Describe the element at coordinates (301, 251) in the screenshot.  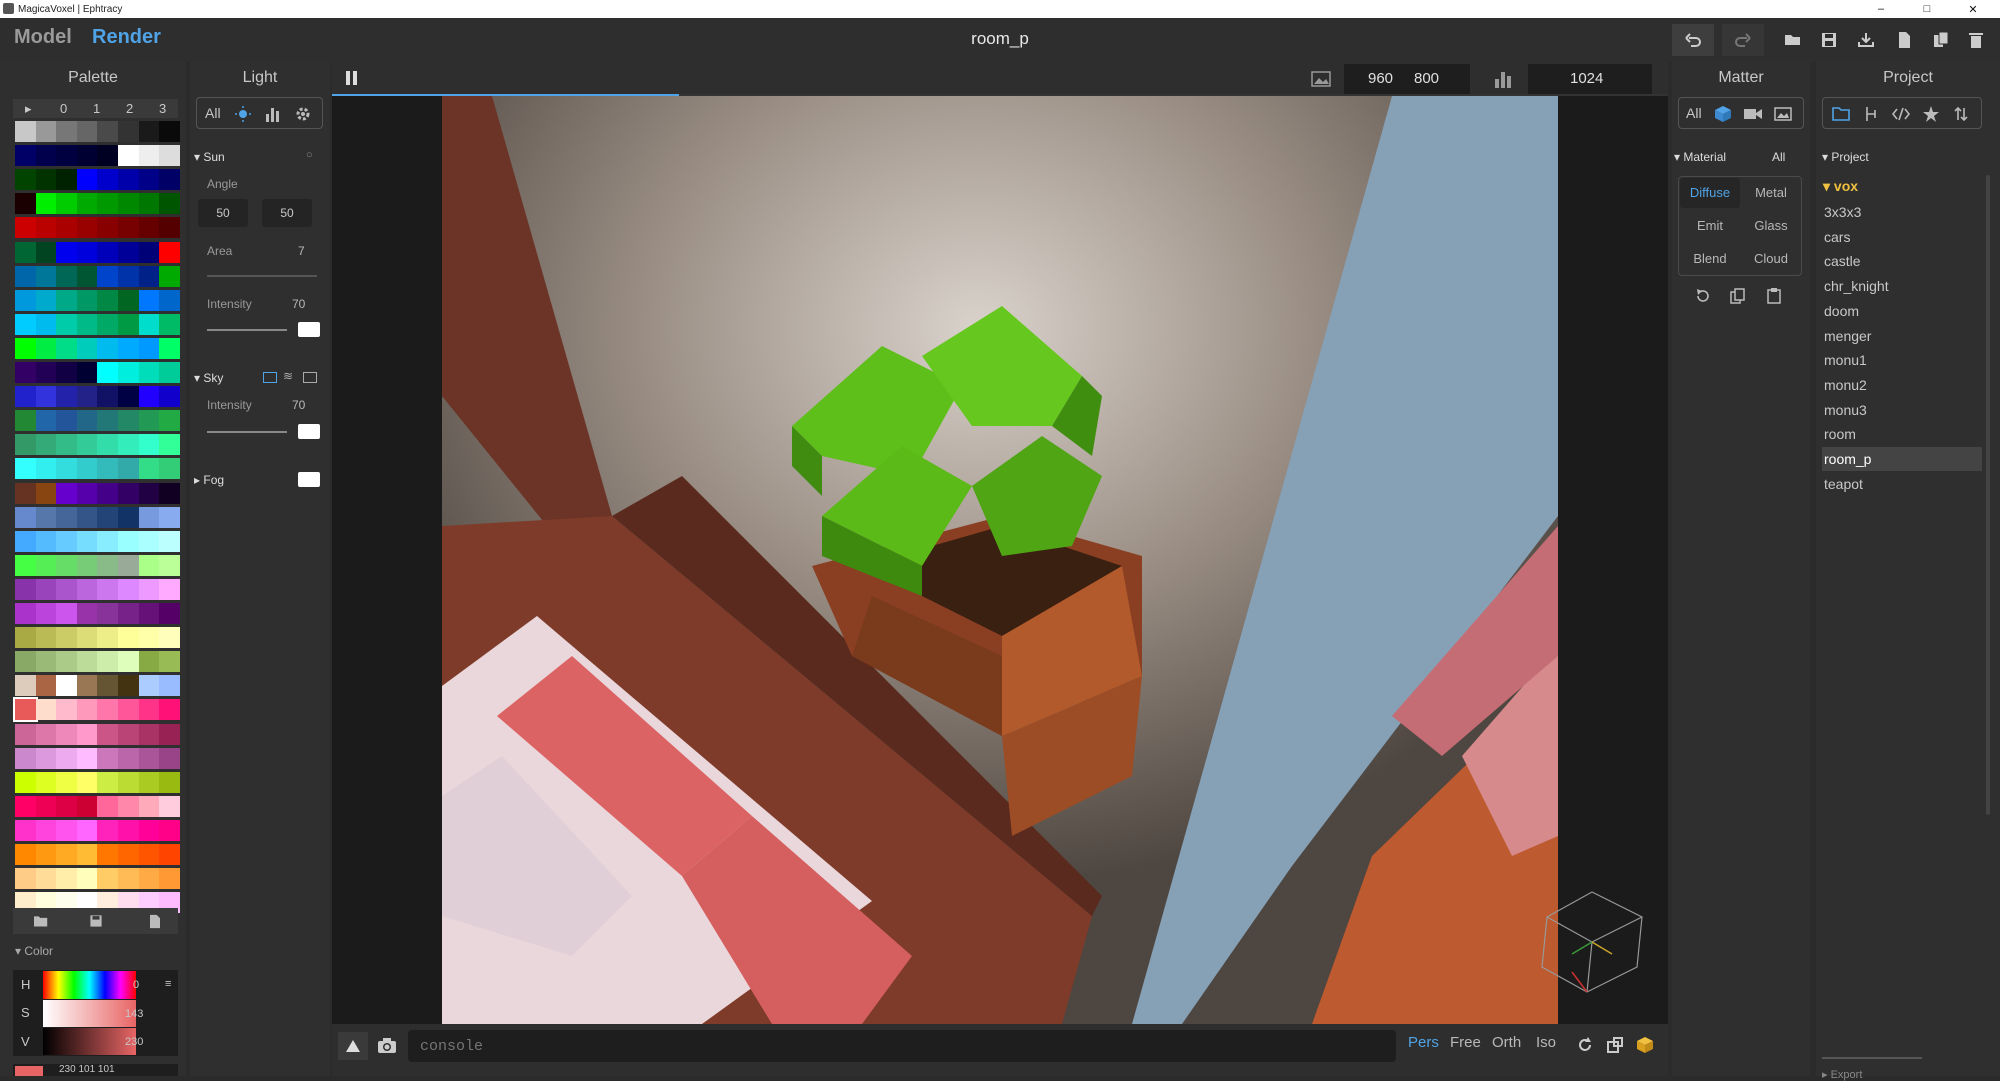
I see `area-value: 7` at that location.